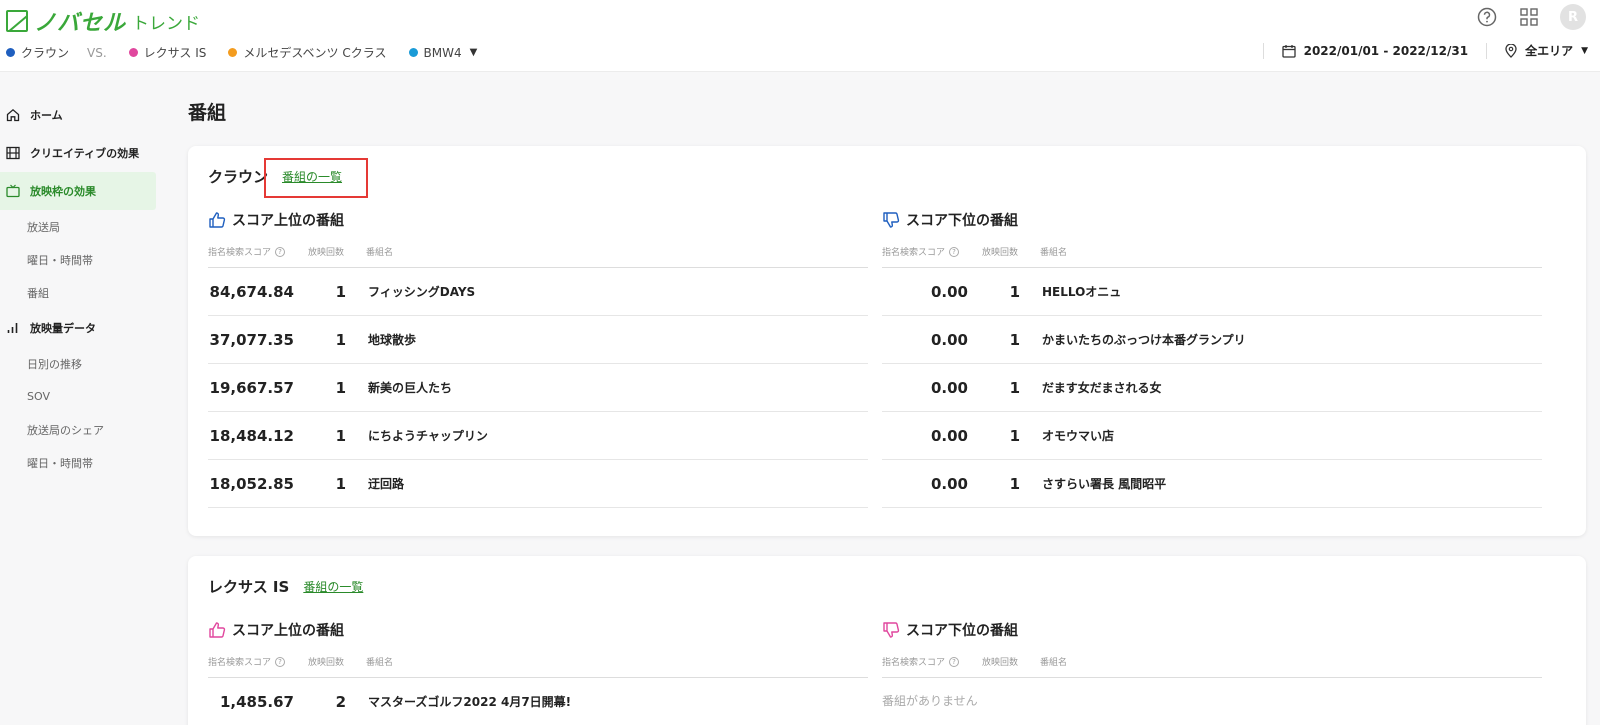 This screenshot has height=725, width=1600. I want to click on table-row: 0.00 1 さすらい署長 風間昭平, so click(1212, 484).